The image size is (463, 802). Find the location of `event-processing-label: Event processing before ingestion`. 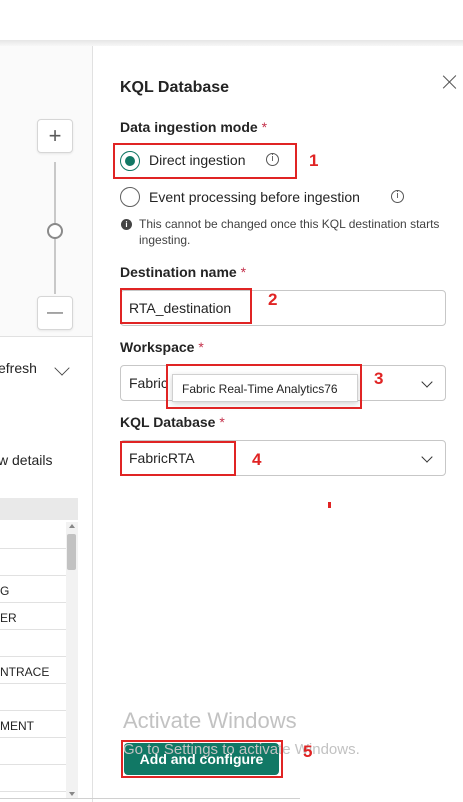

event-processing-label: Event processing before ingestion is located at coordinates (254, 197).